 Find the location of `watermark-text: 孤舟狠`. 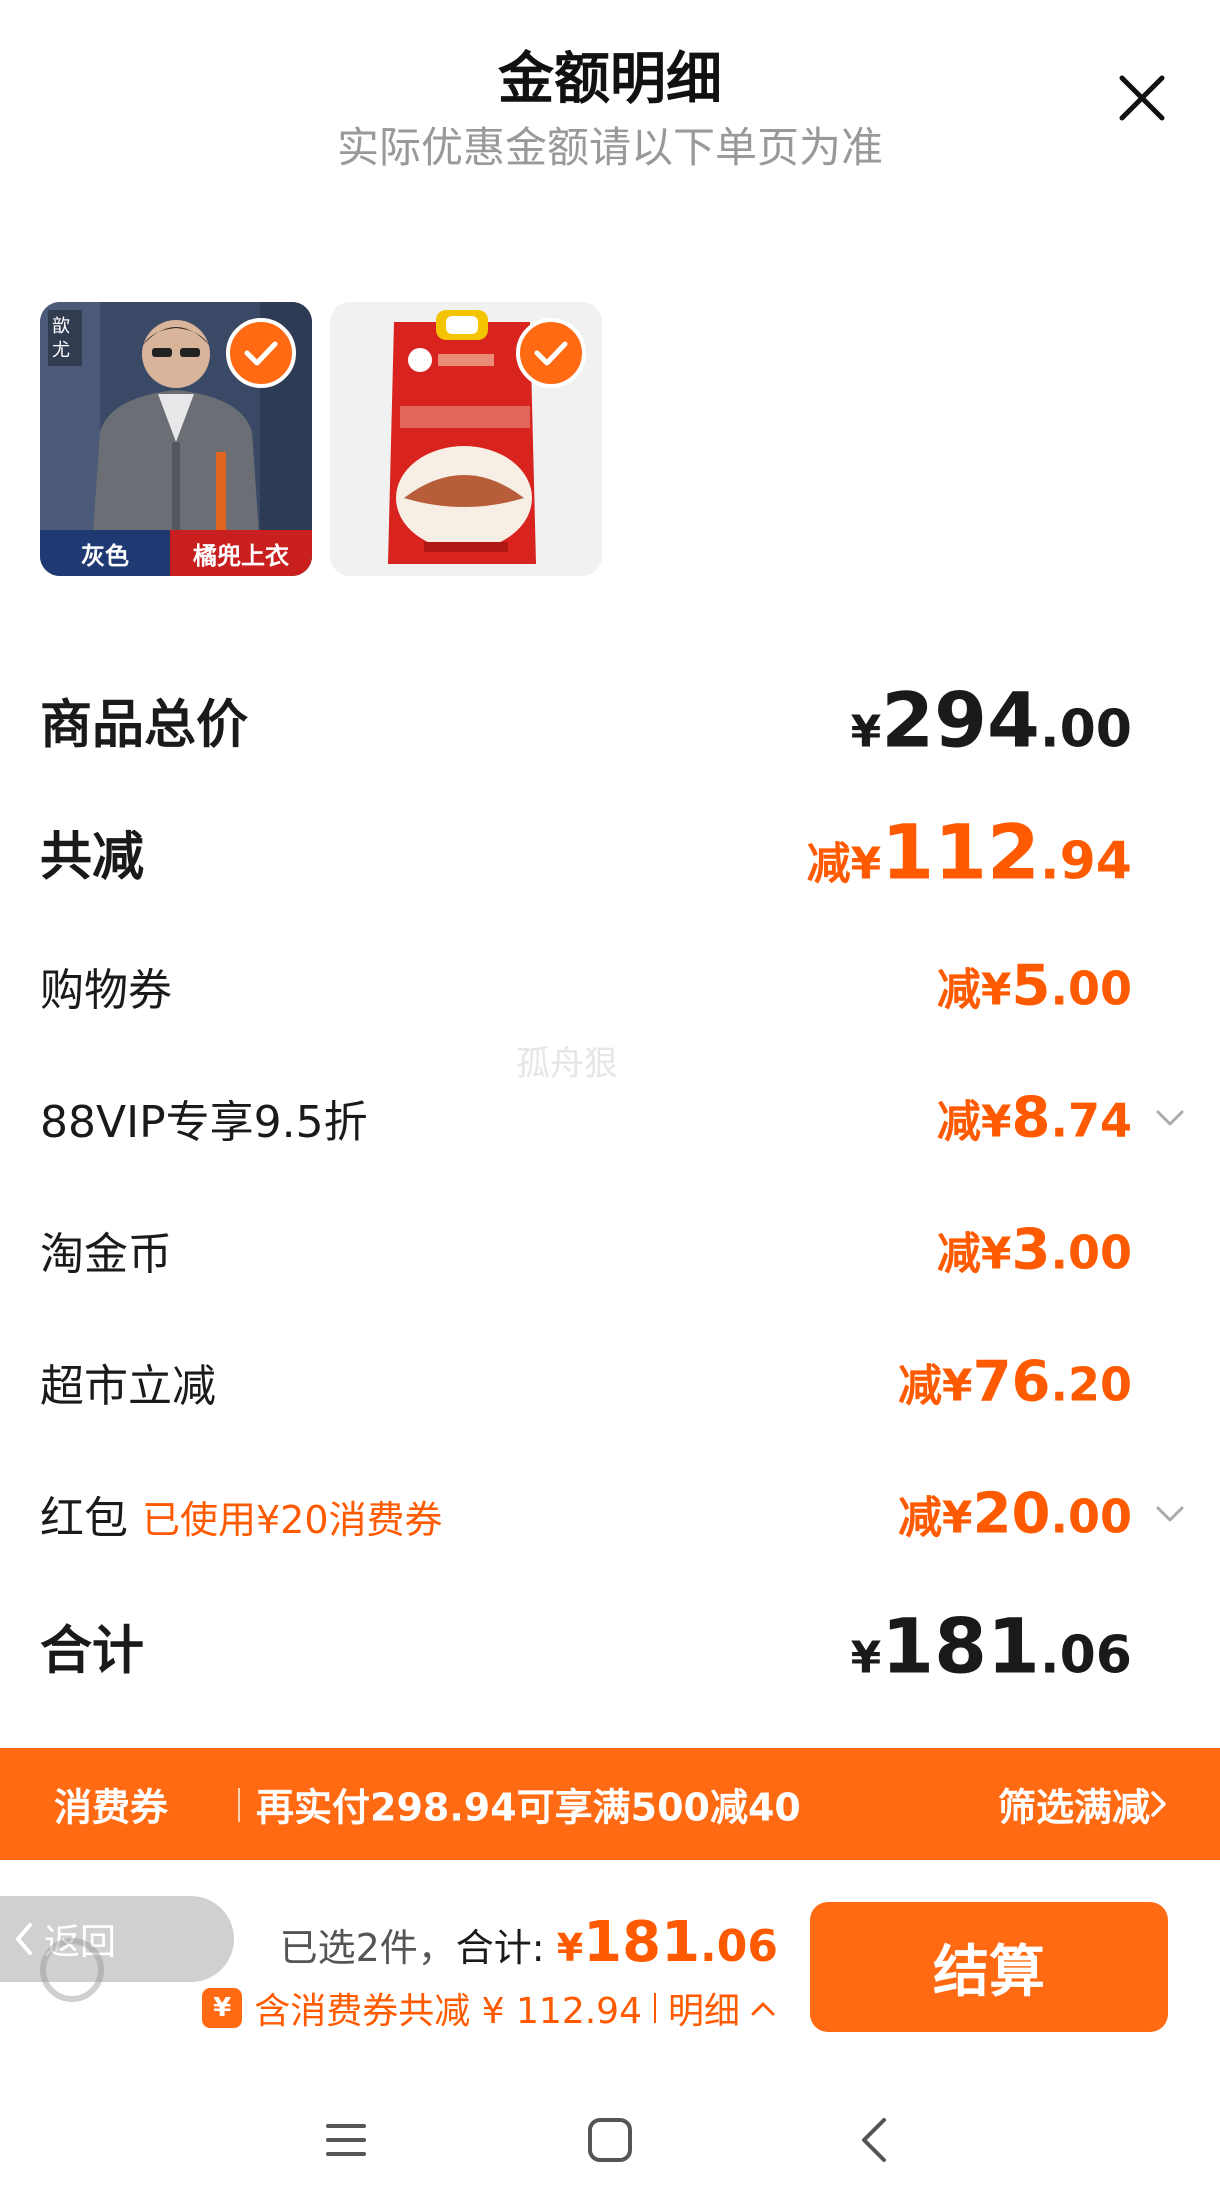

watermark-text: 孤舟狠 is located at coordinates (567, 1064).